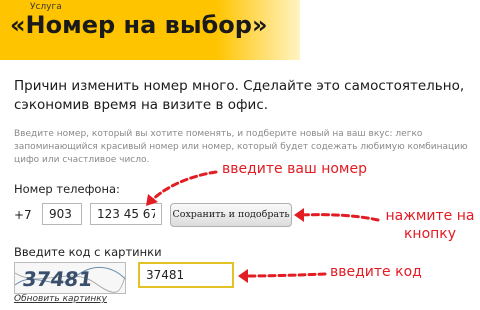 This screenshot has width=480, height=310. Describe the element at coordinates (339, 217) in the screenshot. I see `arrow-to-button` at that location.